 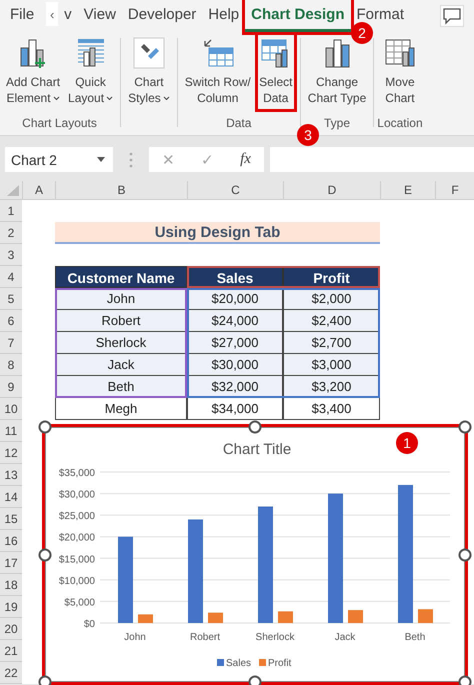 What do you see at coordinates (121, 365) in the screenshot?
I see `table-cell: Jack` at bounding box center [121, 365].